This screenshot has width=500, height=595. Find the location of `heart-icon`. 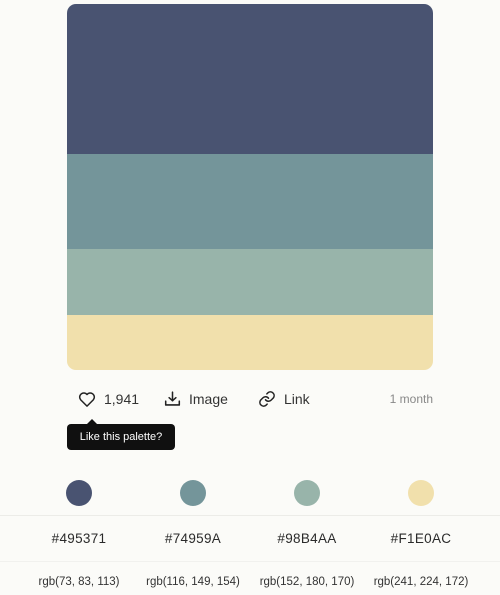

heart-icon is located at coordinates (87, 399).